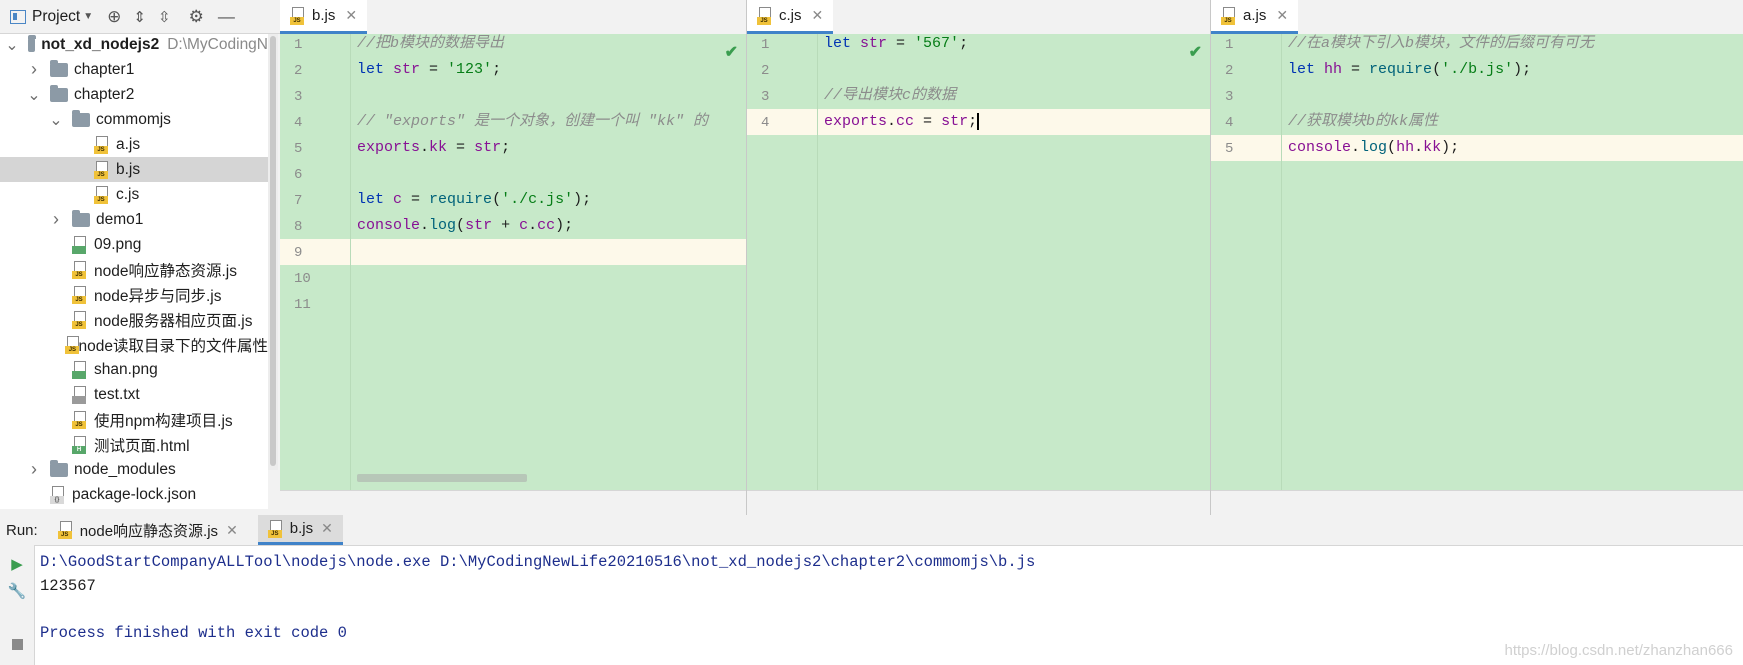  I want to click on code-line: //把b模块的数据导出, so click(430, 44).